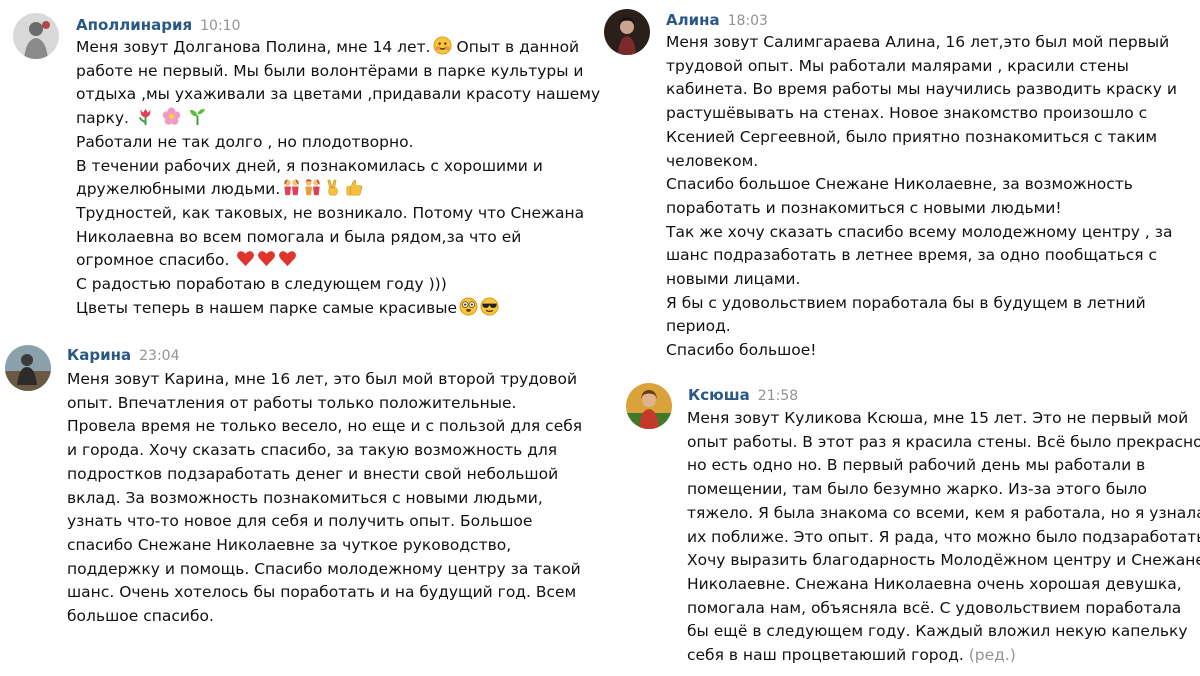 This screenshot has height=676, width=1200. I want to click on message-line: человеком., so click(712, 160).